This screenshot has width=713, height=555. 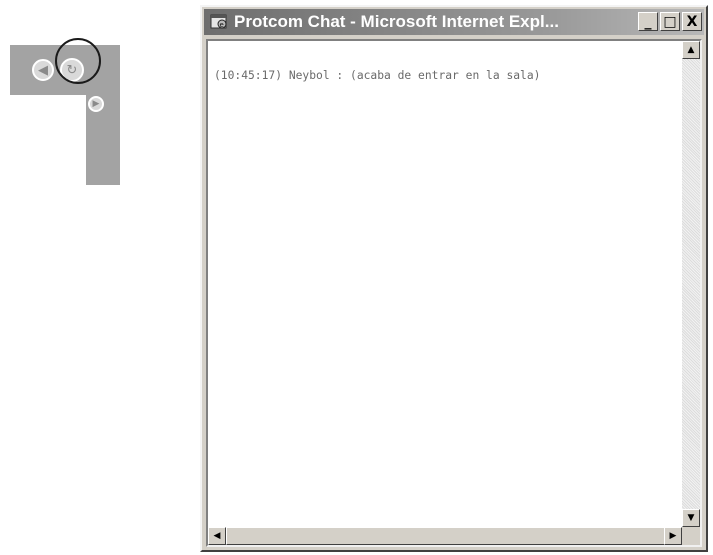 What do you see at coordinates (218, 21) in the screenshot?
I see `internet-explorer-icon: e` at bounding box center [218, 21].